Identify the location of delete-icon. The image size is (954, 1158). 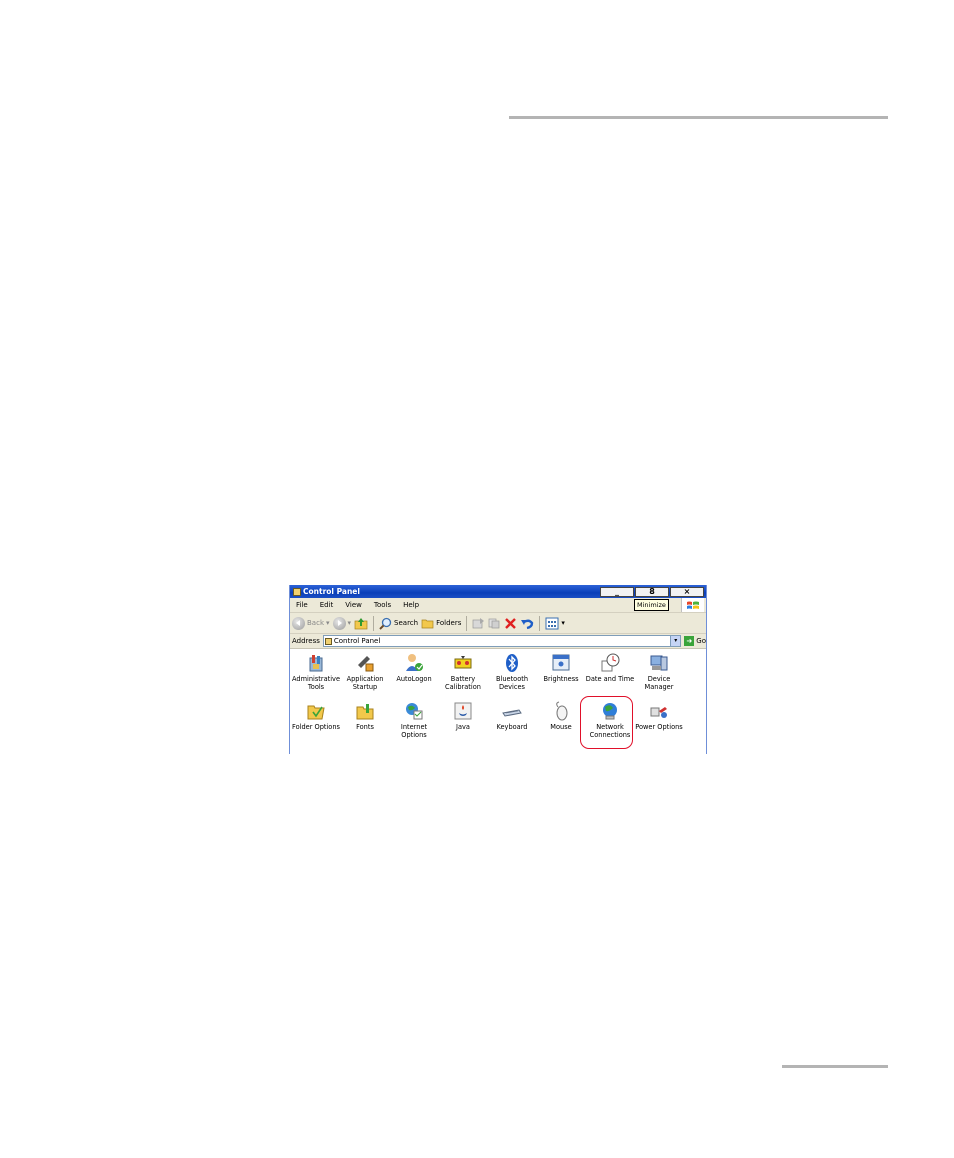
(511, 623).